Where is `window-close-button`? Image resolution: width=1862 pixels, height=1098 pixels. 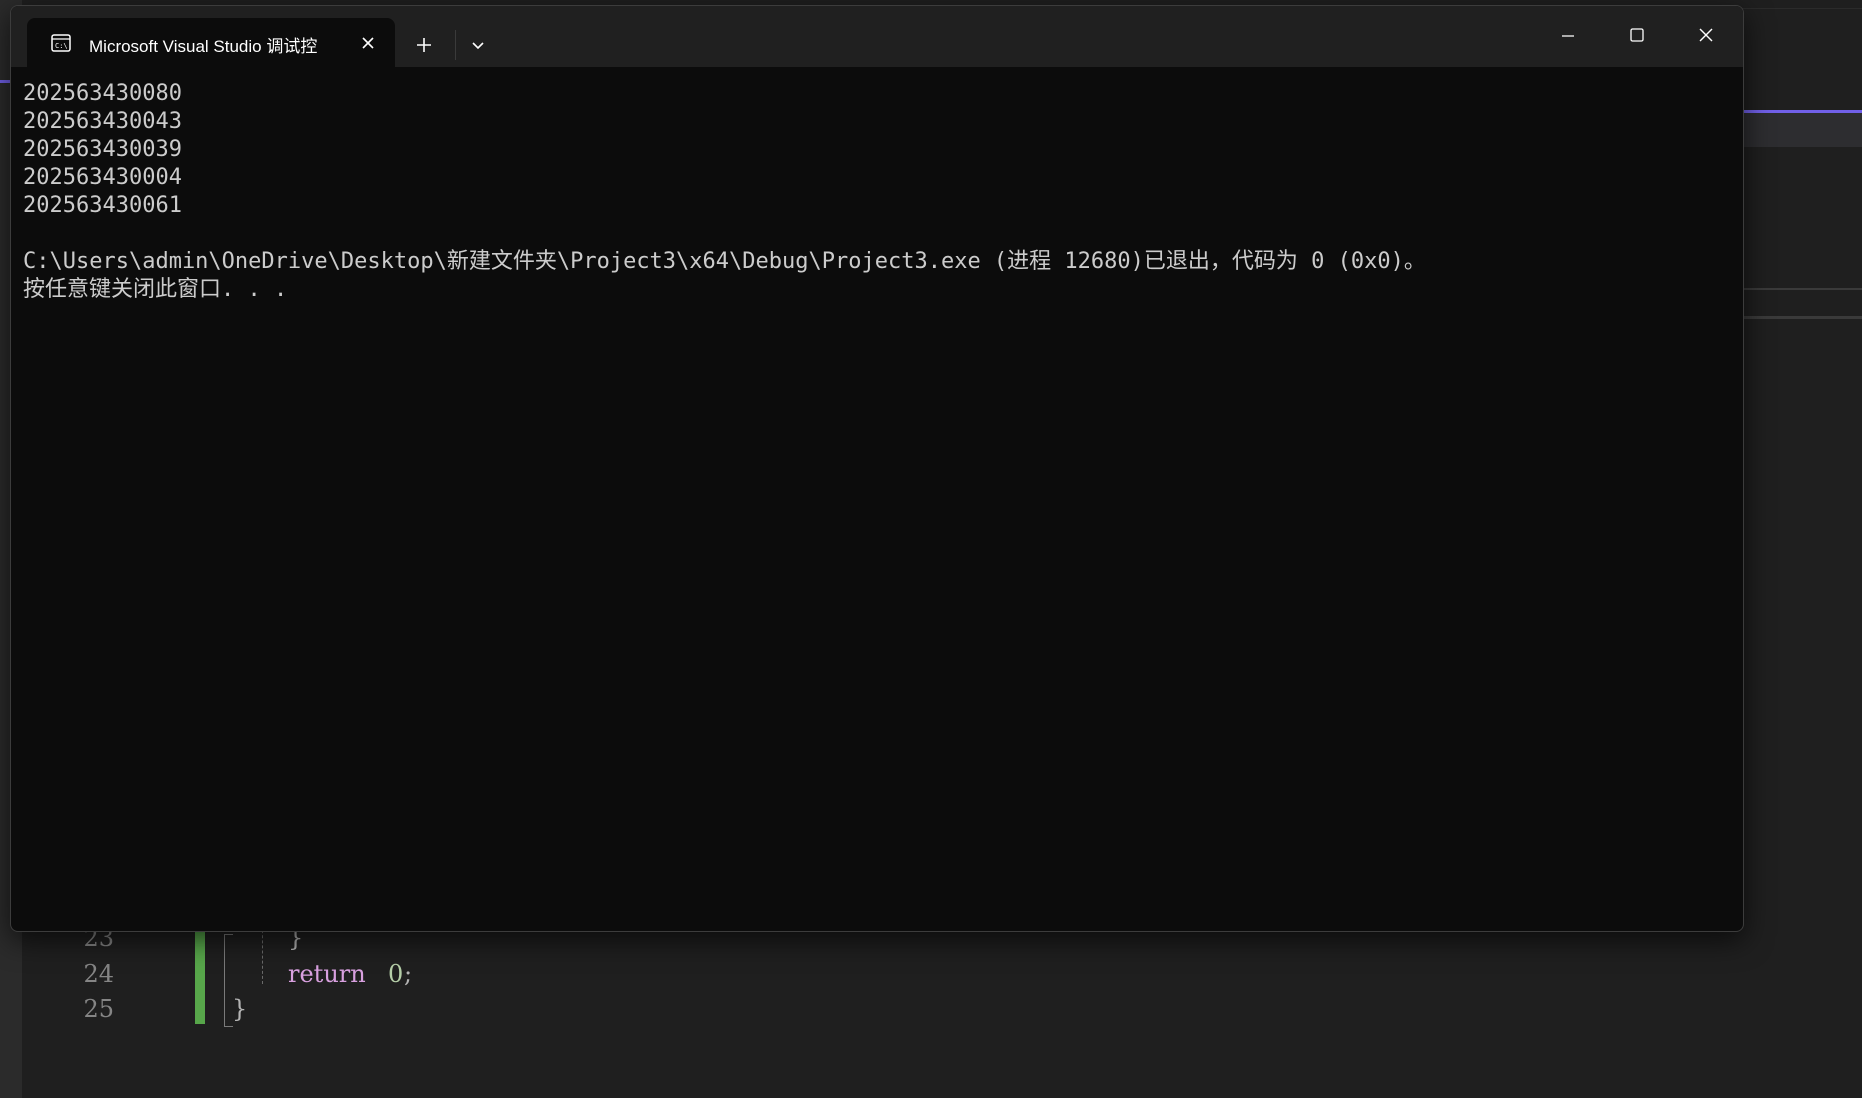 window-close-button is located at coordinates (1706, 35).